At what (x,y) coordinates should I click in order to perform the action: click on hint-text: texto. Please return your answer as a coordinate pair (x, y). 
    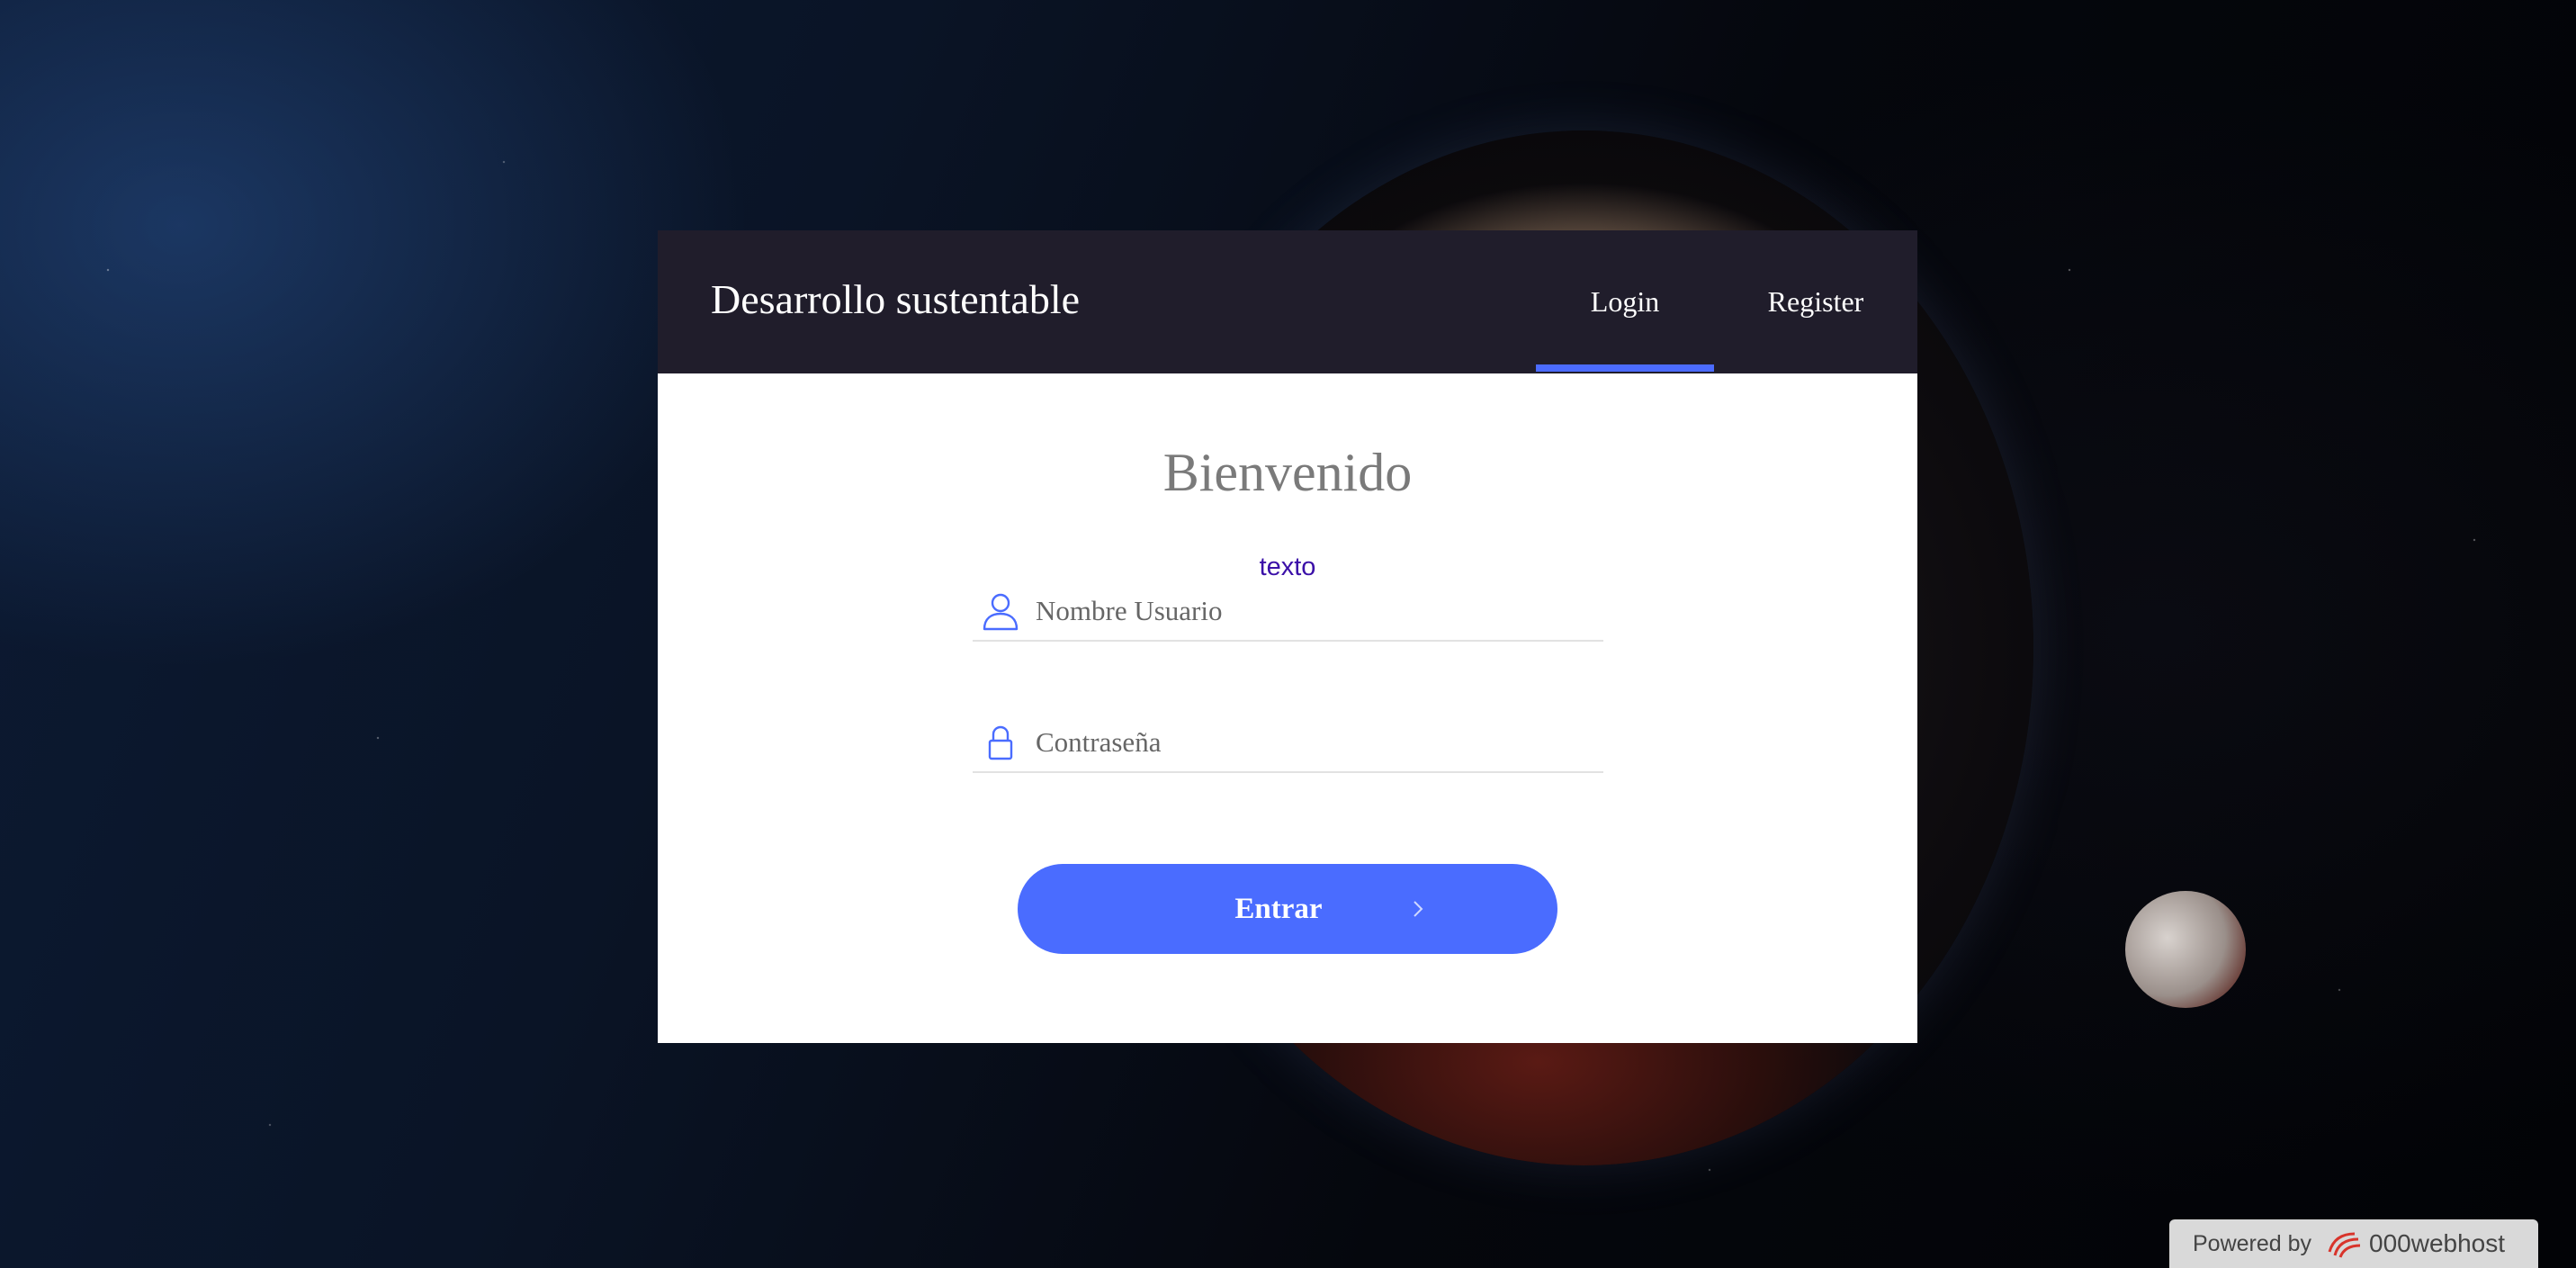
    Looking at the image, I should click on (1288, 567).